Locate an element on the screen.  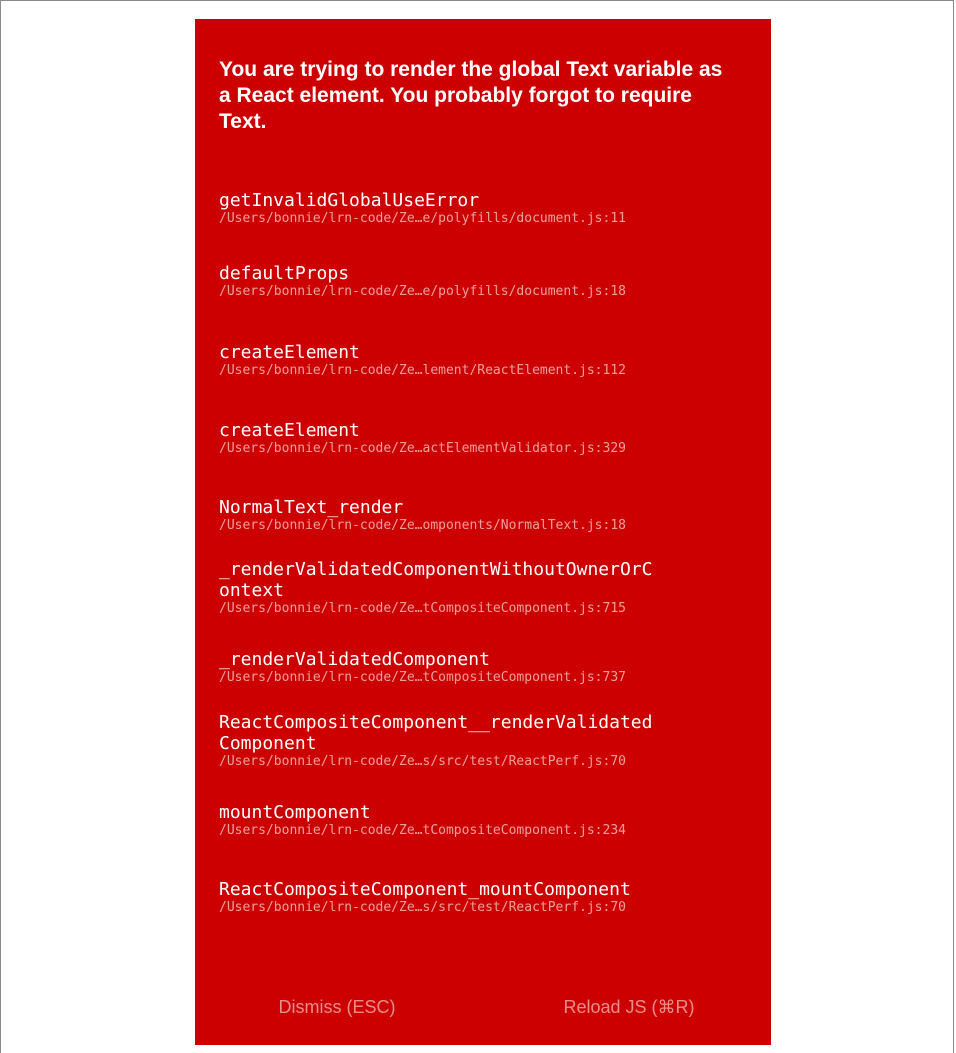
stack-frame-method: defaultProps is located at coordinates (284, 273).